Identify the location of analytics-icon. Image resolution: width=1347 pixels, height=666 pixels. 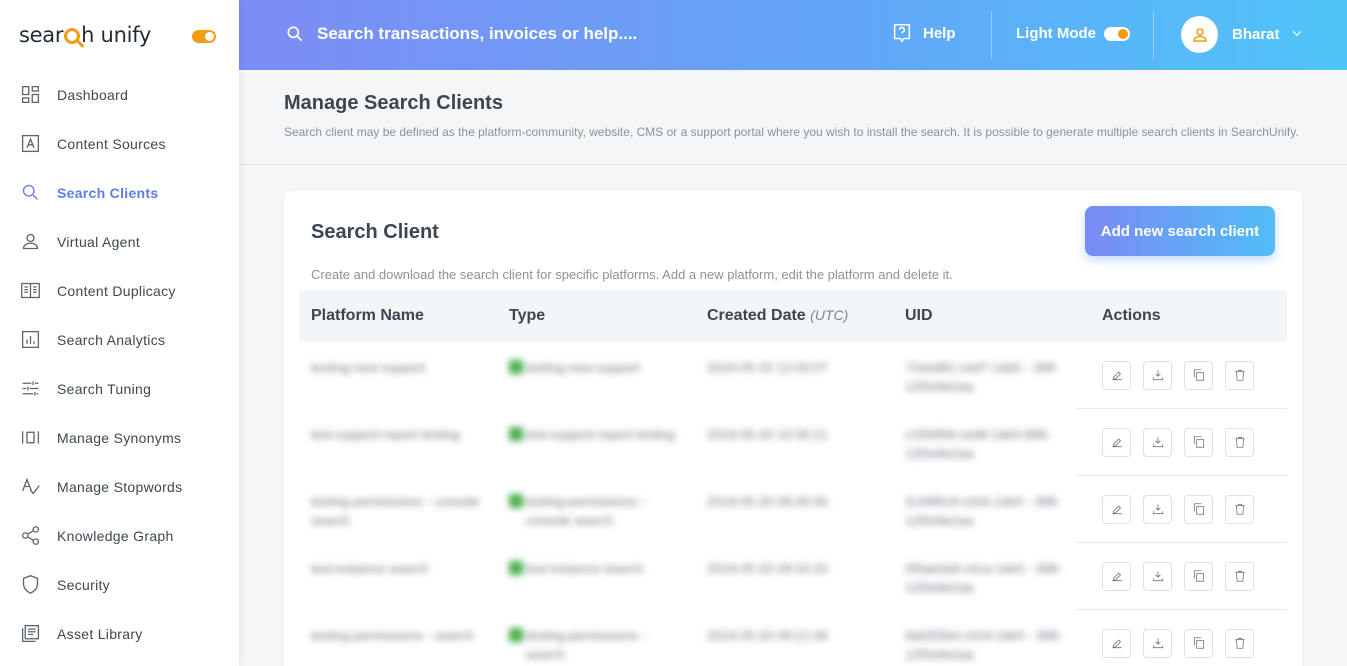
(30, 340).